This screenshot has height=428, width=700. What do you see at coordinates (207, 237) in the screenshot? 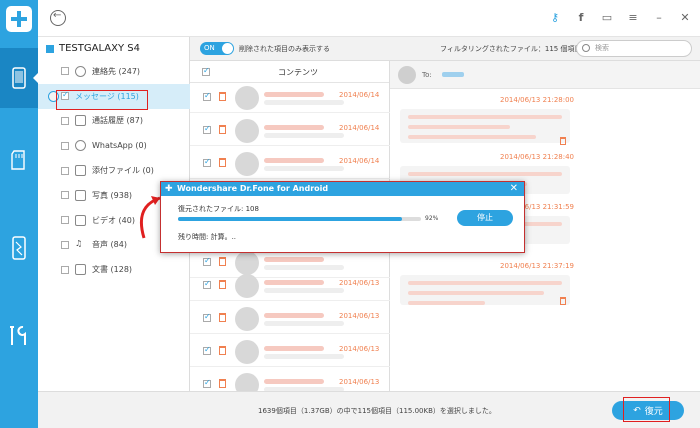
I see `remaining-time: 残り時間: 計算。..` at bounding box center [207, 237].